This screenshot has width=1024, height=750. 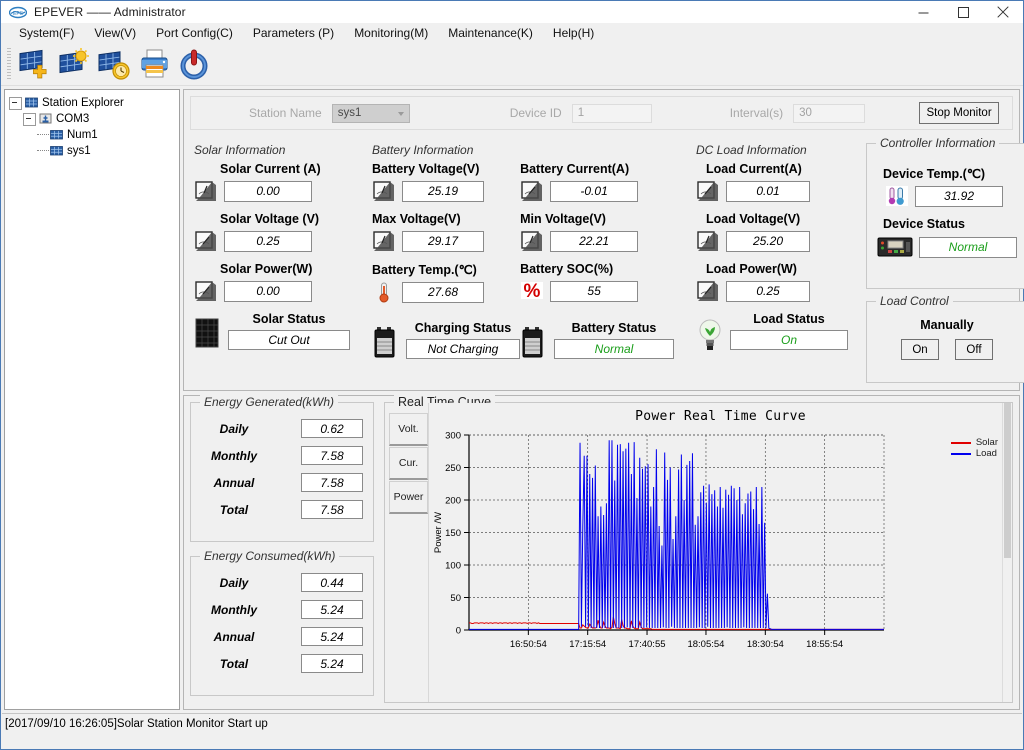 What do you see at coordinates (289, 340) in the screenshot?
I see `solar-status-value: Cut Out` at bounding box center [289, 340].